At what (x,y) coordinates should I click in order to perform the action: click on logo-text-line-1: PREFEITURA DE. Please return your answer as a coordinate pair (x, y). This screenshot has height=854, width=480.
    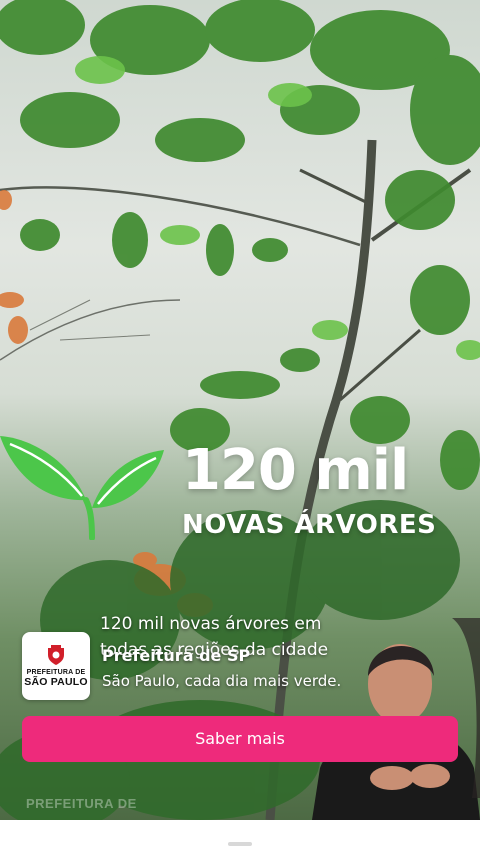
    Looking at the image, I should click on (56, 672).